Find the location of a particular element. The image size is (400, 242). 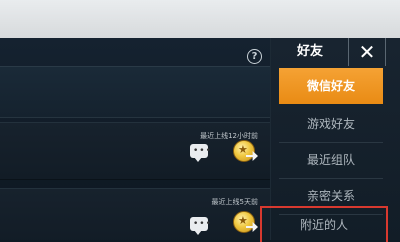

sidebar-title: 好友 is located at coordinates (309, 51).